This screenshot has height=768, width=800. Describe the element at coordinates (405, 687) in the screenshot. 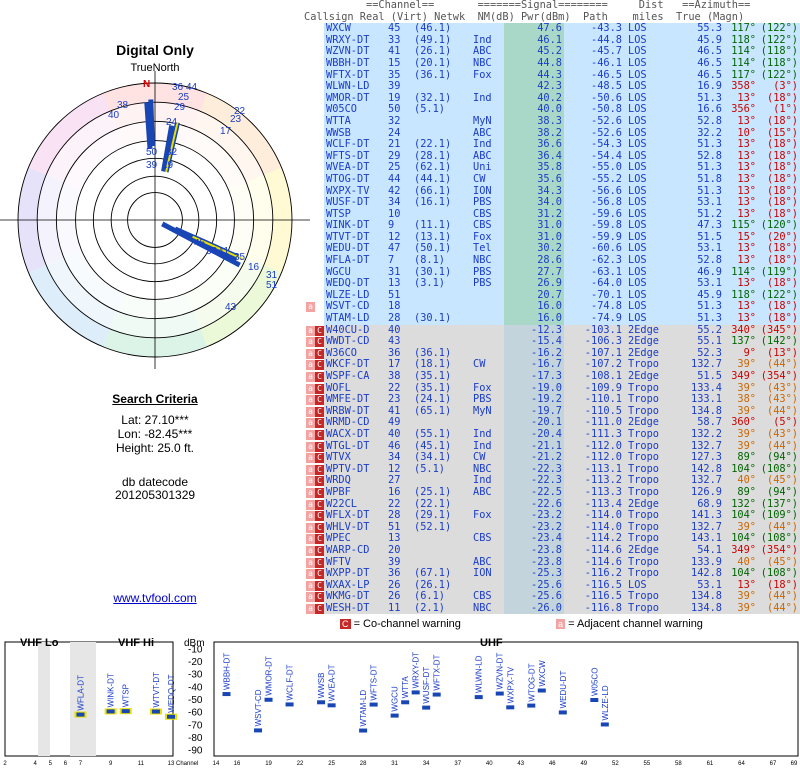

I see `station-label: WTTA` at that location.